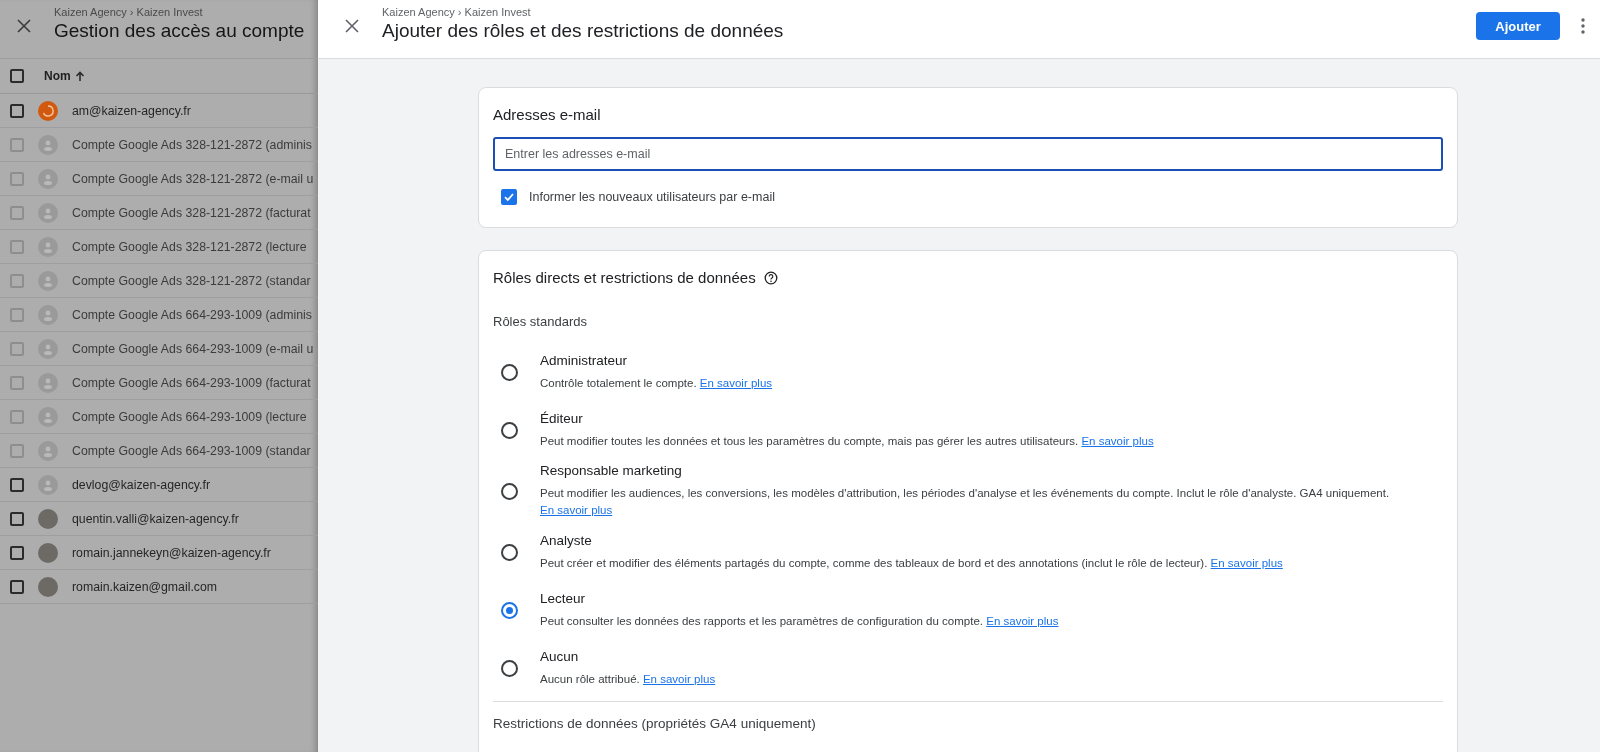 Image resolution: width=1600 pixels, height=752 pixels. I want to click on select-all-checkbox, so click(17, 76).